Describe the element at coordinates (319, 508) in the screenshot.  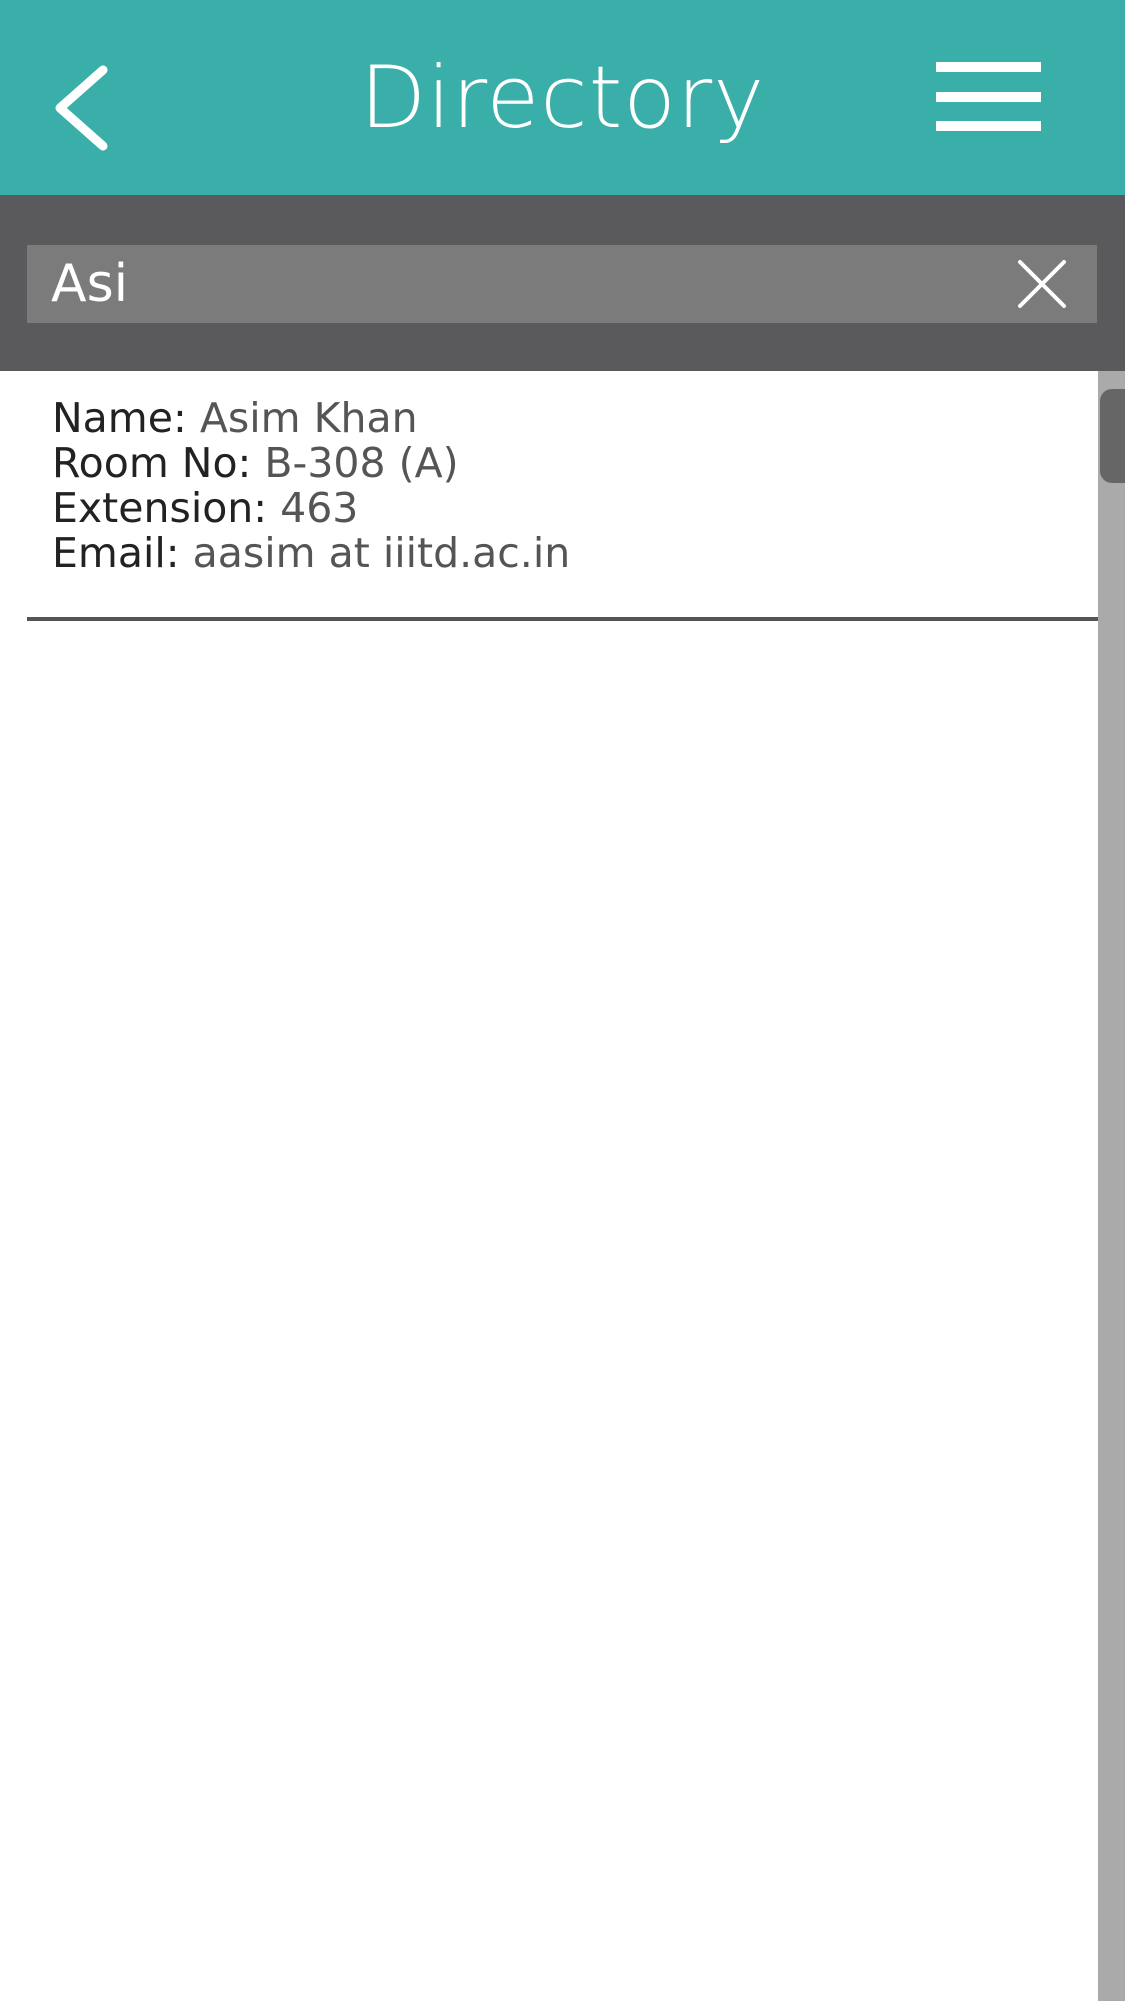
I see `extension-value: 463` at that location.